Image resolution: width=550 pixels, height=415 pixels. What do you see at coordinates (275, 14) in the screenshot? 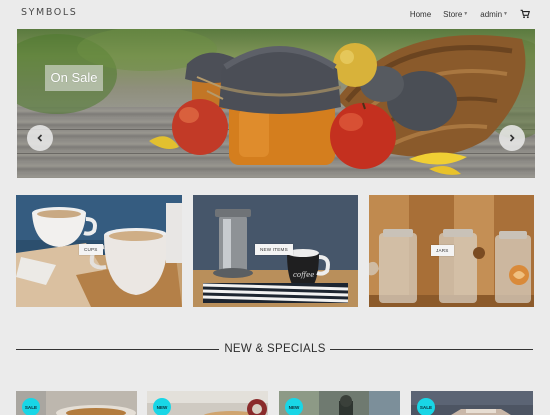
I see `top-navbar: SYMBOLS Home Store▼ admin▼` at bounding box center [275, 14].